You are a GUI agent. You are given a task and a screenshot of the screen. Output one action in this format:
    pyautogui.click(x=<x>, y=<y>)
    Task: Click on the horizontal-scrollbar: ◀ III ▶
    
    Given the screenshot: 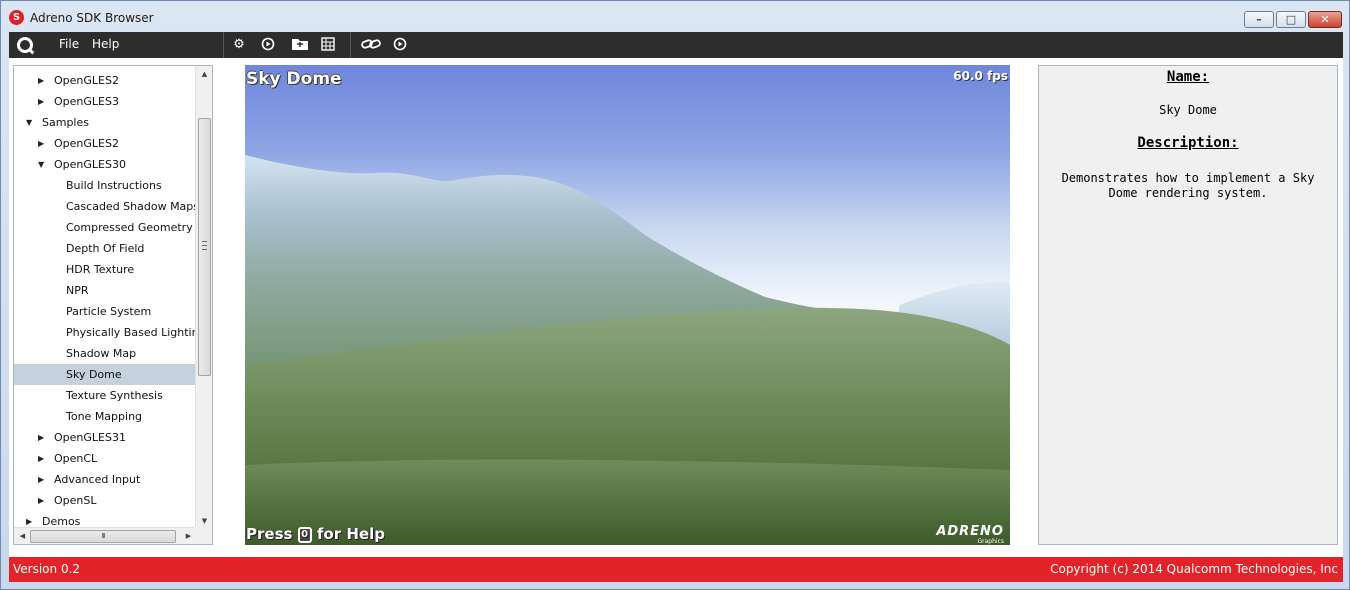 What is the action you would take?
    pyautogui.click(x=105, y=535)
    